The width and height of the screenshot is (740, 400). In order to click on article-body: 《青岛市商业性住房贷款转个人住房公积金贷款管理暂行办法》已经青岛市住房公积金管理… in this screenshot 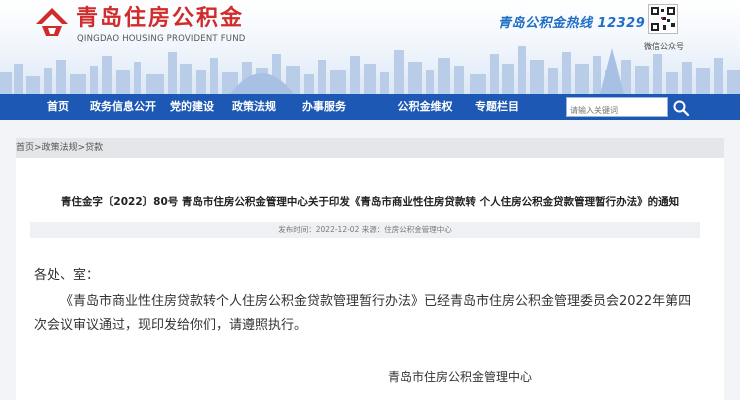, I will do `click(363, 313)`.